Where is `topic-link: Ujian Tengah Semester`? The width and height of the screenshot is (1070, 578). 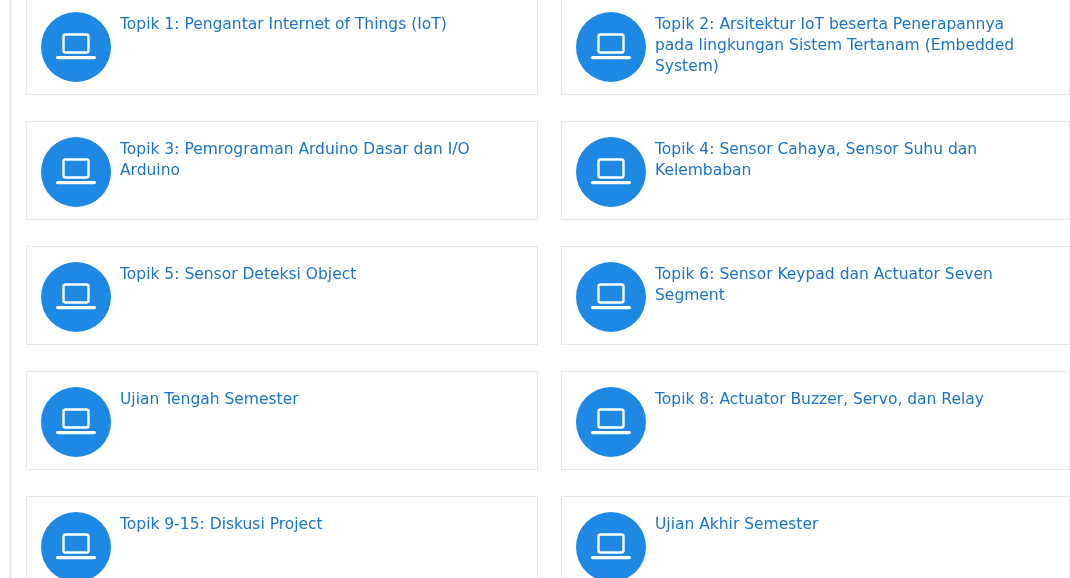 topic-link: Ujian Tengah Semester is located at coordinates (209, 399).